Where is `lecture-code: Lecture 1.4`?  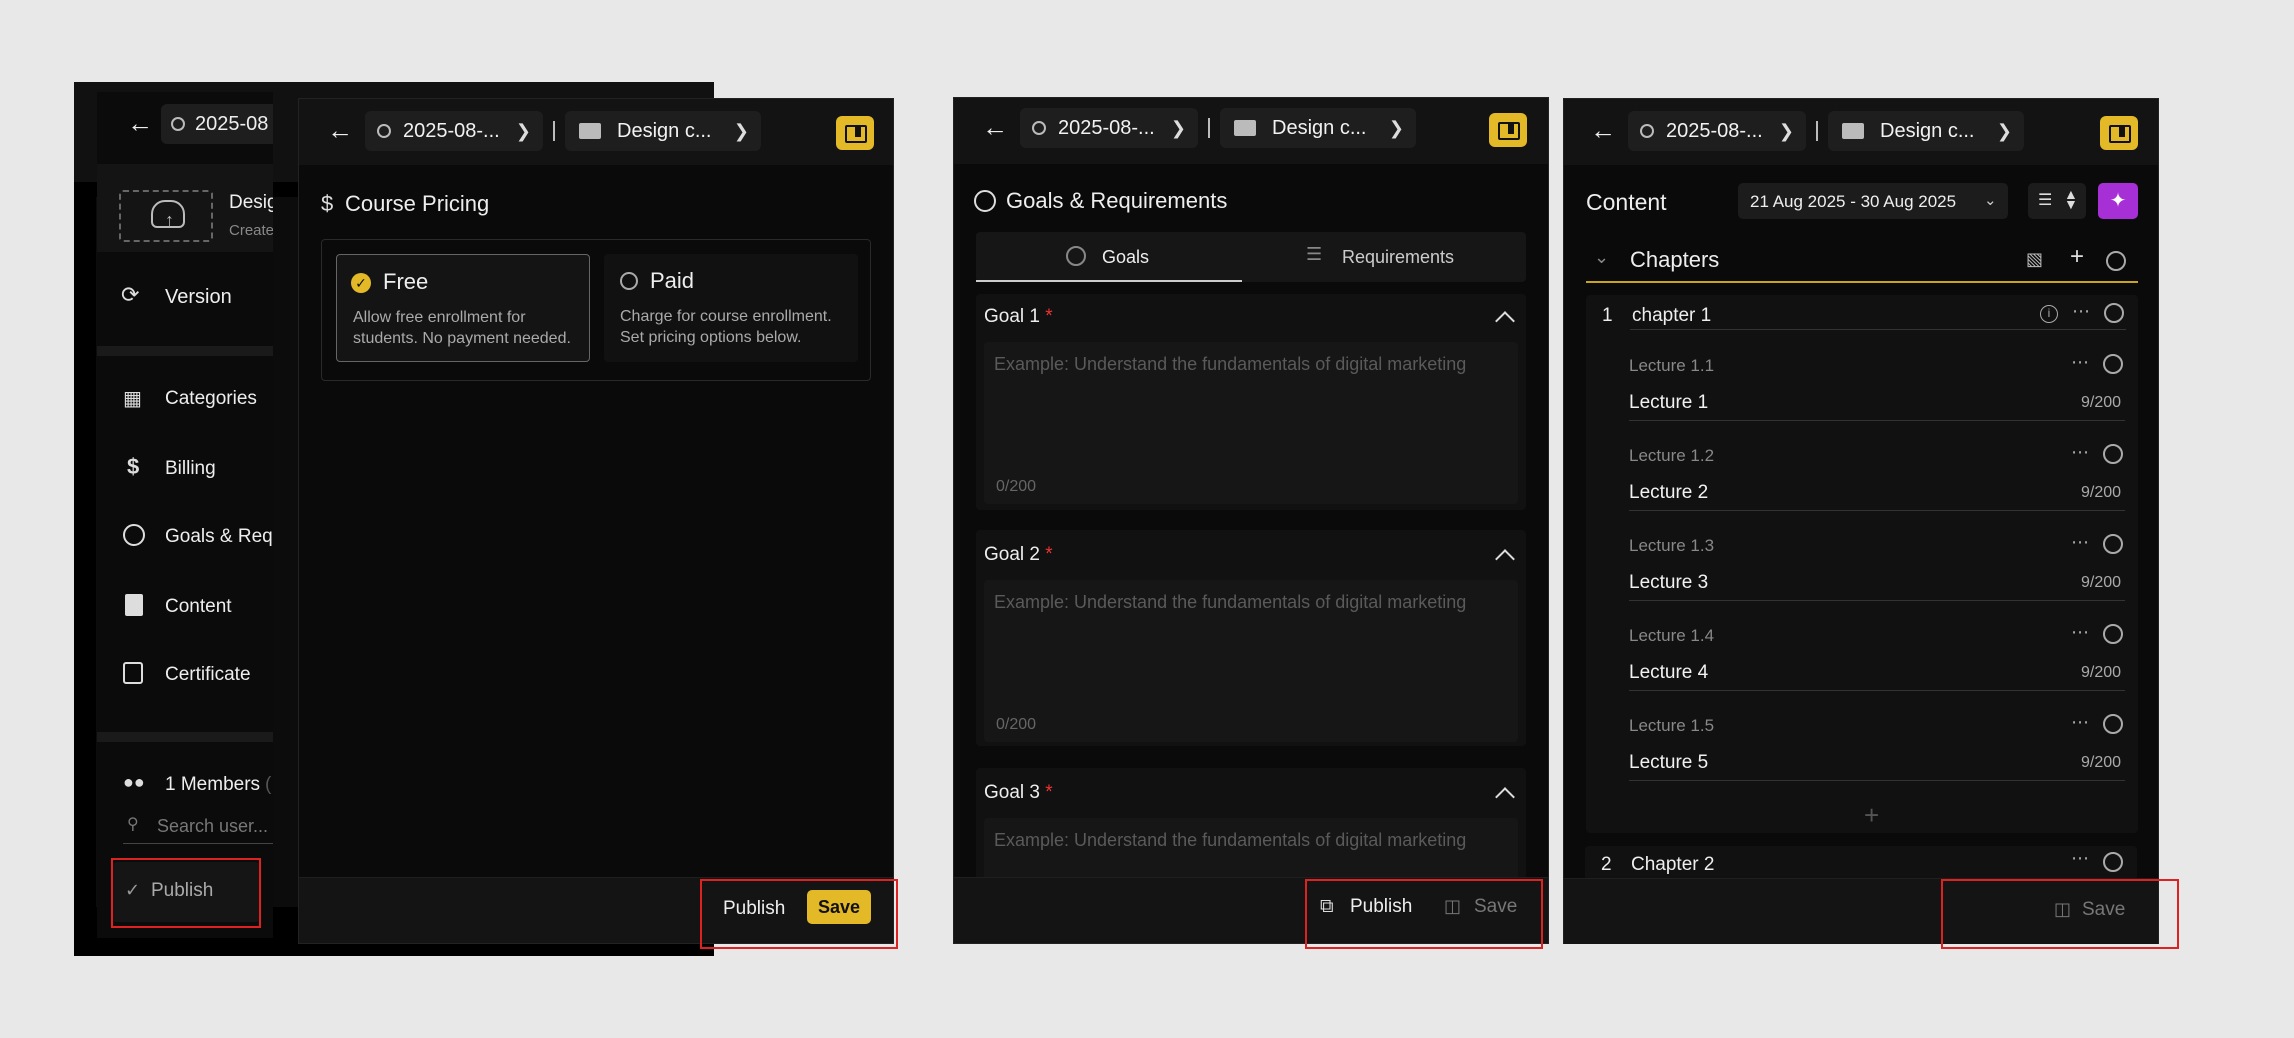
lecture-code: Lecture 1.4 is located at coordinates (1672, 635).